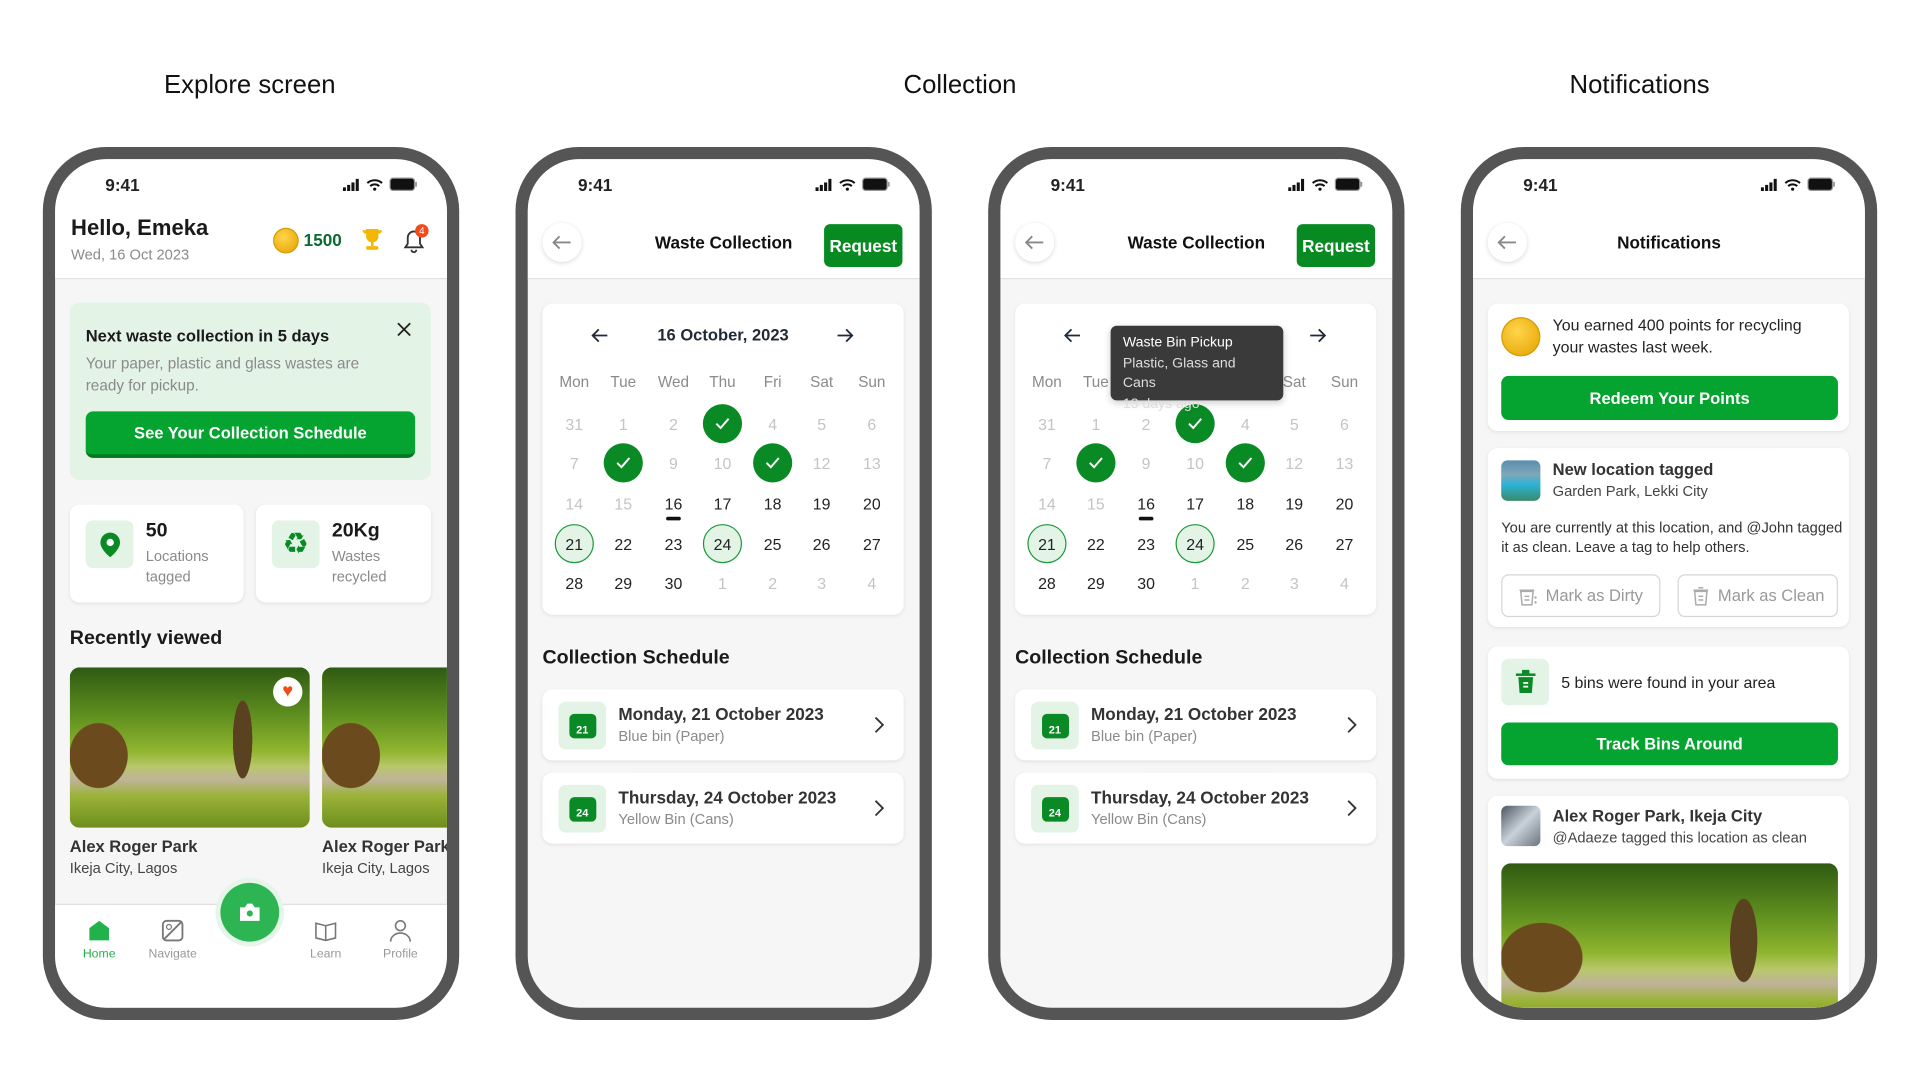  I want to click on nav-learn: Learn, so click(325, 939).